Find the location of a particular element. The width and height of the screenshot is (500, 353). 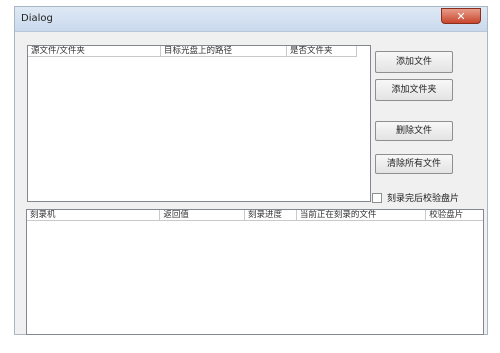

clear-all-files-button: 清除所有文件 is located at coordinates (414, 164).